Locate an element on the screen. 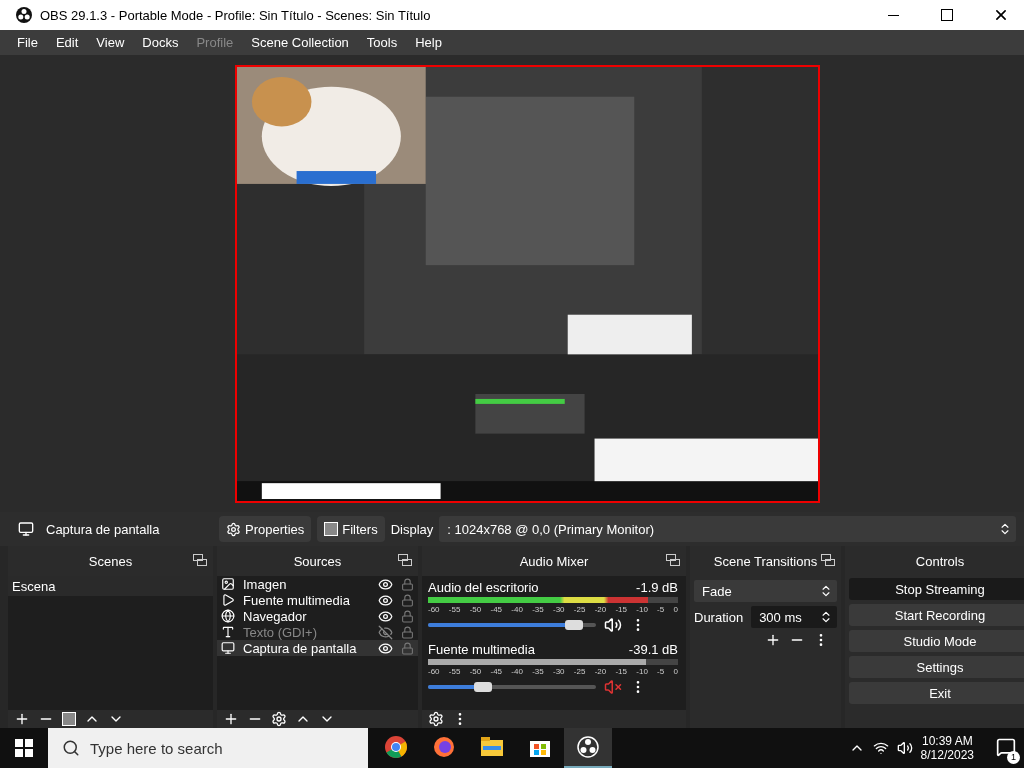 The width and height of the screenshot is (1024, 768). taskbar-app-button is located at coordinates (588, 748).